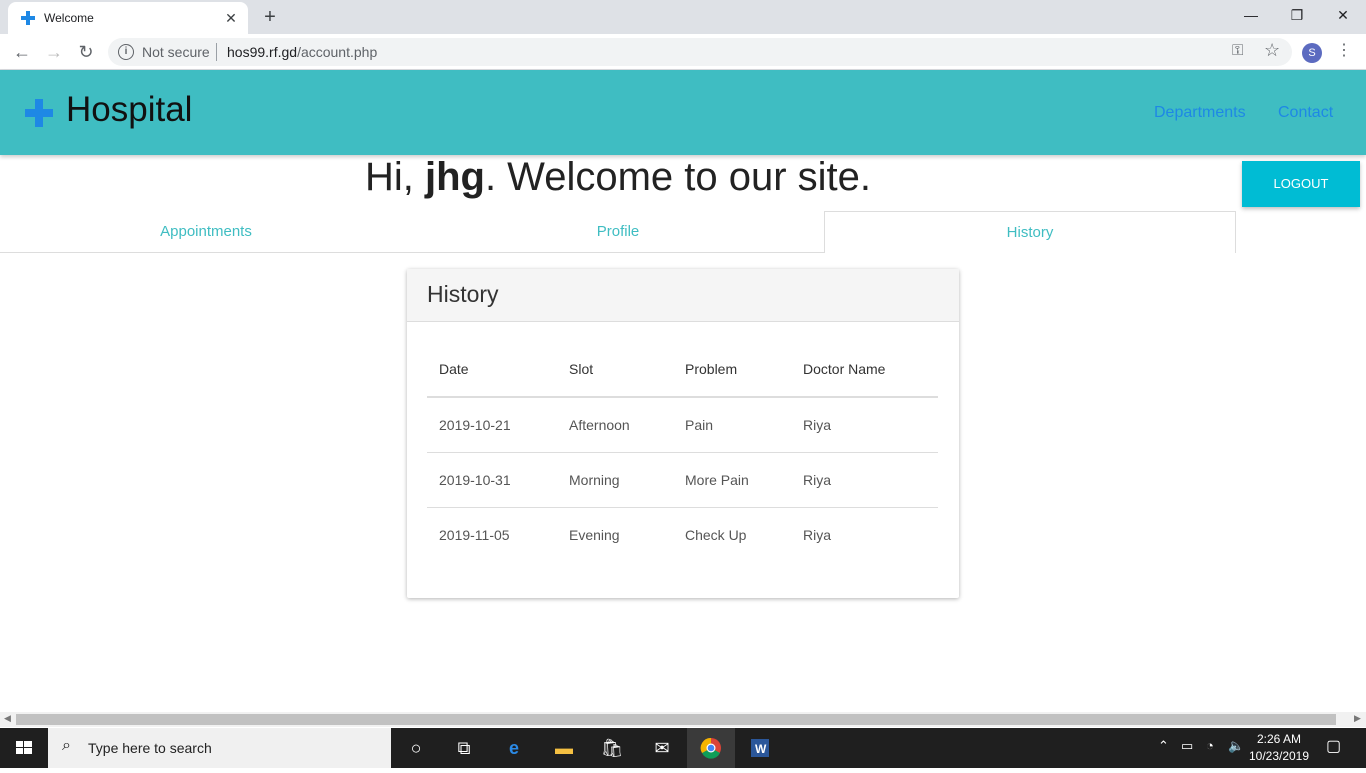 The height and width of the screenshot is (773, 1366). Describe the element at coordinates (615, 425) in the screenshot. I see `cell-slot: Afternoon` at that location.